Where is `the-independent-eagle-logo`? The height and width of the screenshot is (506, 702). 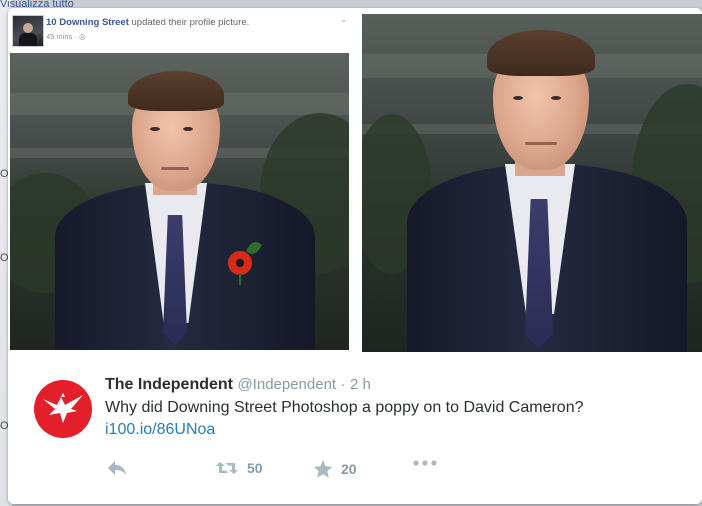
the-independent-eagle-logo is located at coordinates (63, 409).